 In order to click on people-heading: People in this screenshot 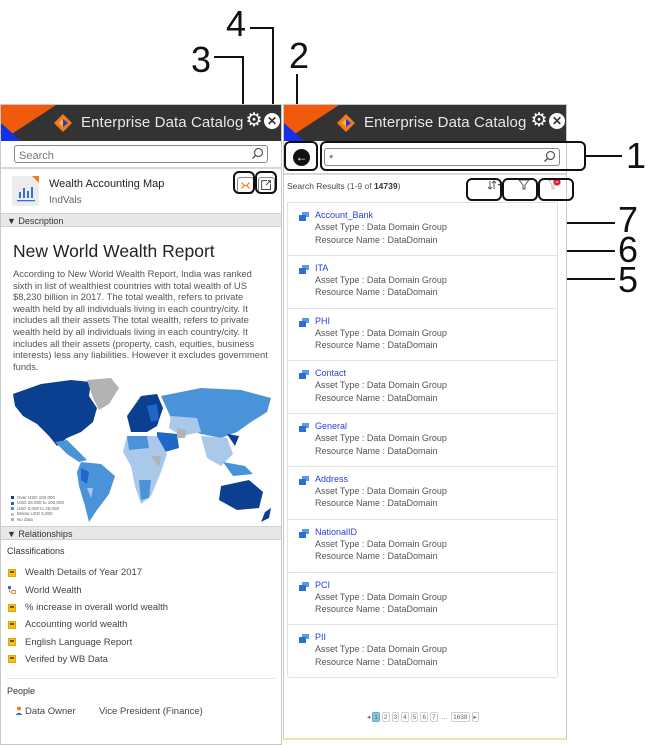, I will do `click(21, 691)`.